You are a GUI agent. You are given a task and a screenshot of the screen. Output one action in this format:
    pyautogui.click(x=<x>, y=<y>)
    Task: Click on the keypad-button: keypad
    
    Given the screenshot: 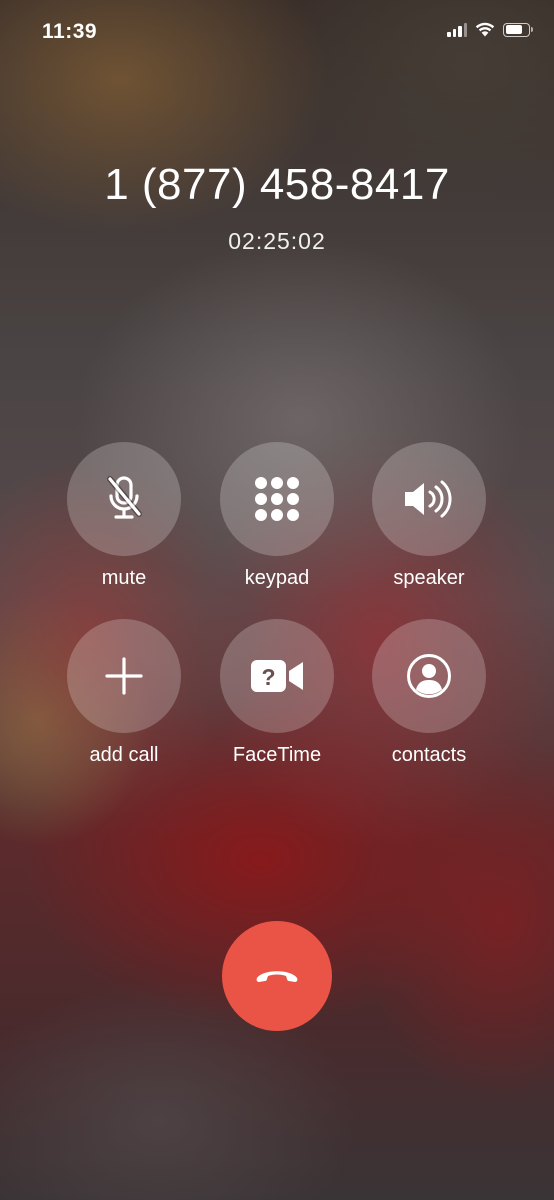 What is the action you would take?
    pyautogui.click(x=277, y=516)
    